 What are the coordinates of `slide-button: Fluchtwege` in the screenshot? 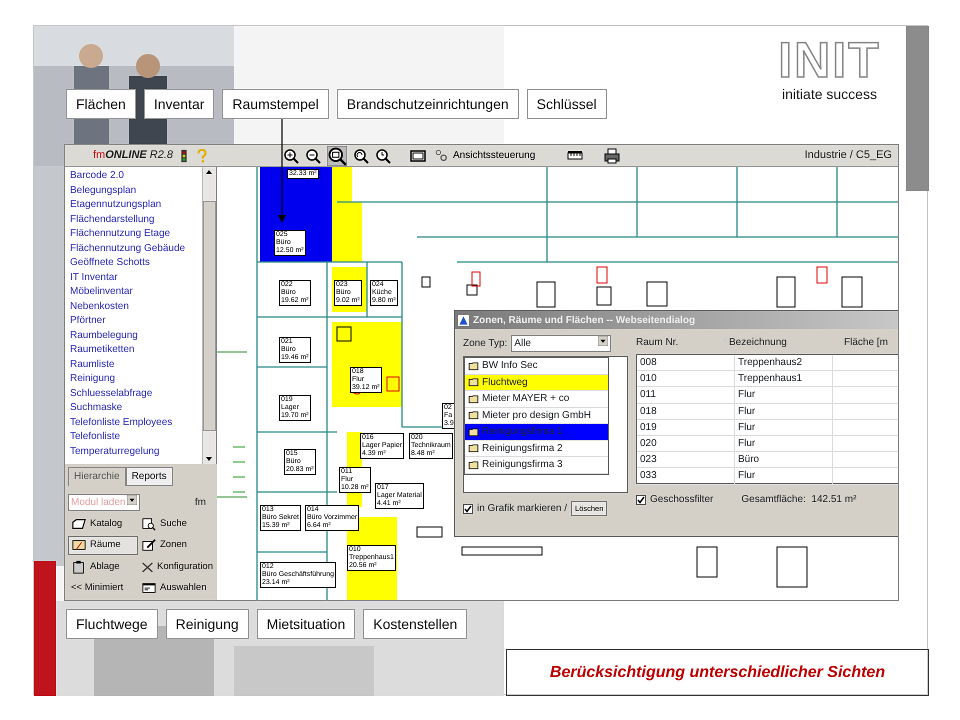 It's located at (112, 624).